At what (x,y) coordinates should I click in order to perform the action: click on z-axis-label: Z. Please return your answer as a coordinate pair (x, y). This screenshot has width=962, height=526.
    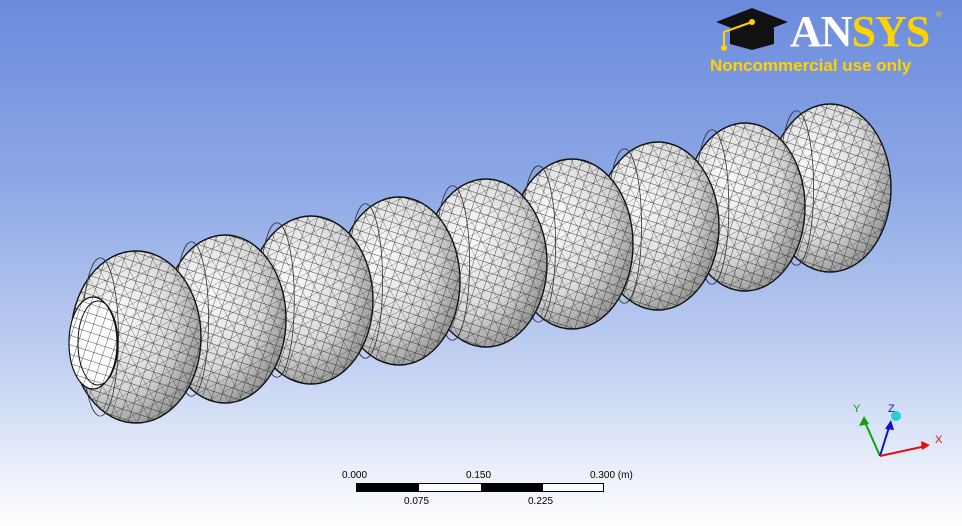
    Looking at the image, I should click on (891, 409).